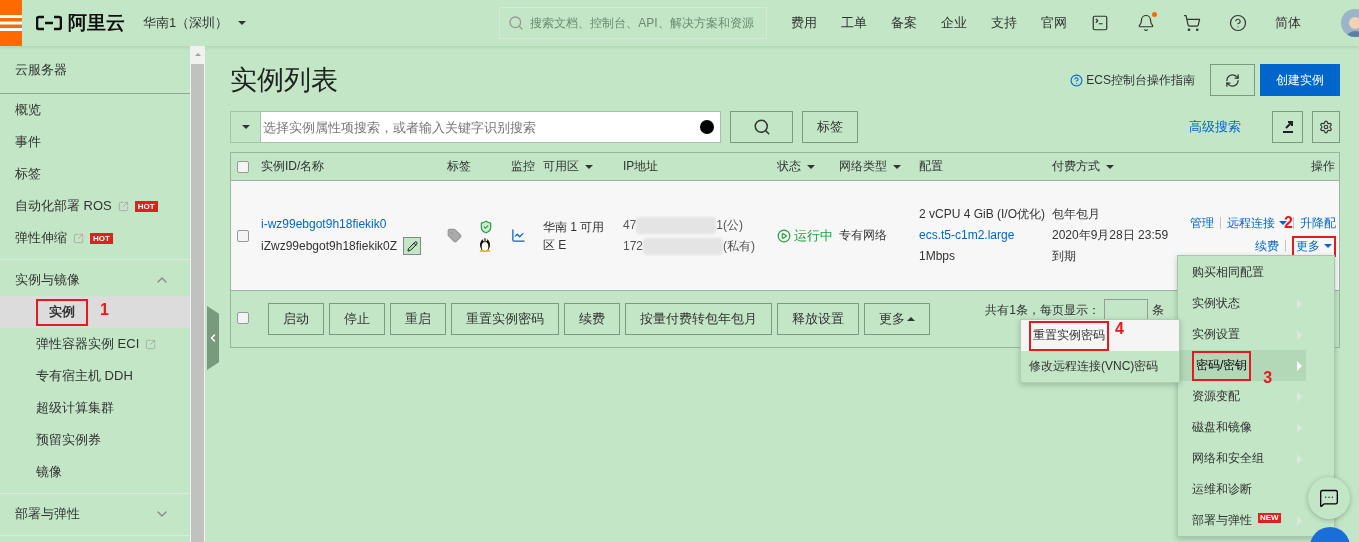  What do you see at coordinates (1242, 458) in the screenshot?
I see `menu-item: 网络和安全组` at bounding box center [1242, 458].